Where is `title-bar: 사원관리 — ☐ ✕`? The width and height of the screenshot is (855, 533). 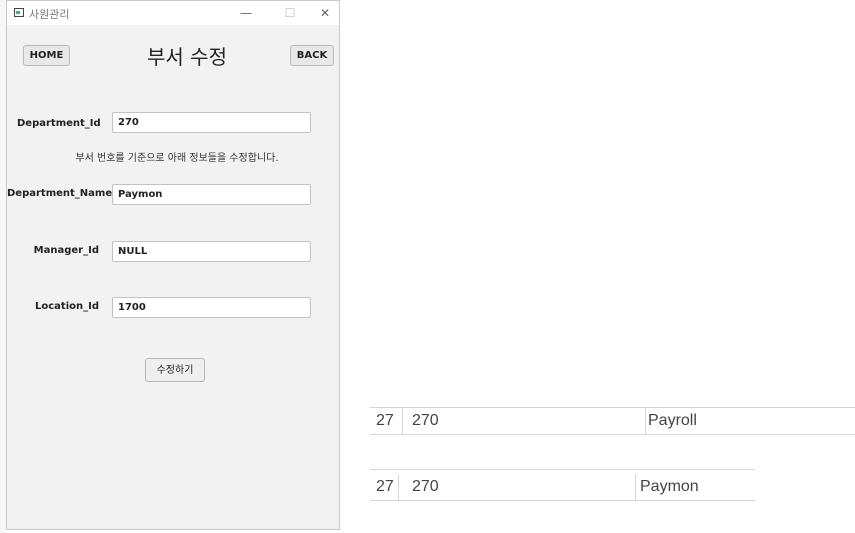
title-bar: 사원관리 — ☐ ✕ is located at coordinates (173, 13).